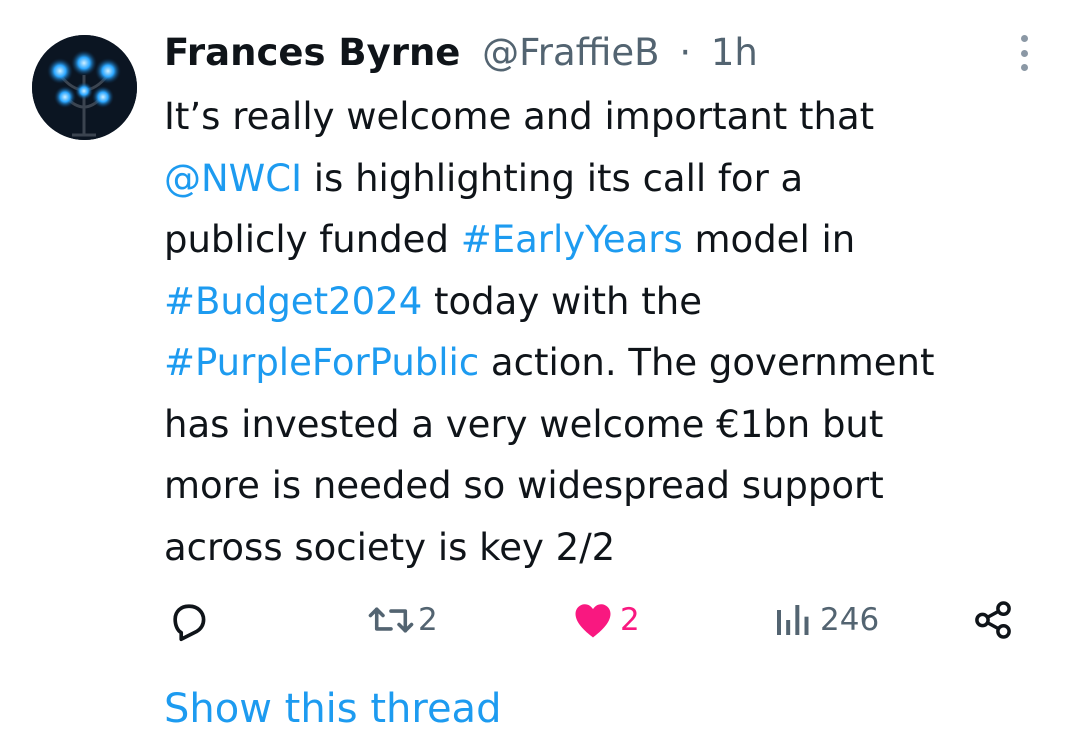 This screenshot has width=1080, height=734. What do you see at coordinates (524, 424) in the screenshot?
I see `tweet-text-segment: has invested a very welcome €1bn but` at bounding box center [524, 424].